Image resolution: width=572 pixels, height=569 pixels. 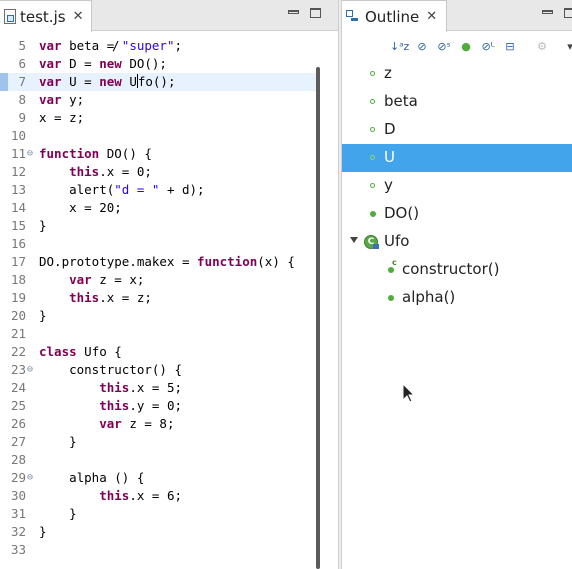 What do you see at coordinates (457, 74) in the screenshot?
I see `outline-item-z: z` at bounding box center [457, 74].